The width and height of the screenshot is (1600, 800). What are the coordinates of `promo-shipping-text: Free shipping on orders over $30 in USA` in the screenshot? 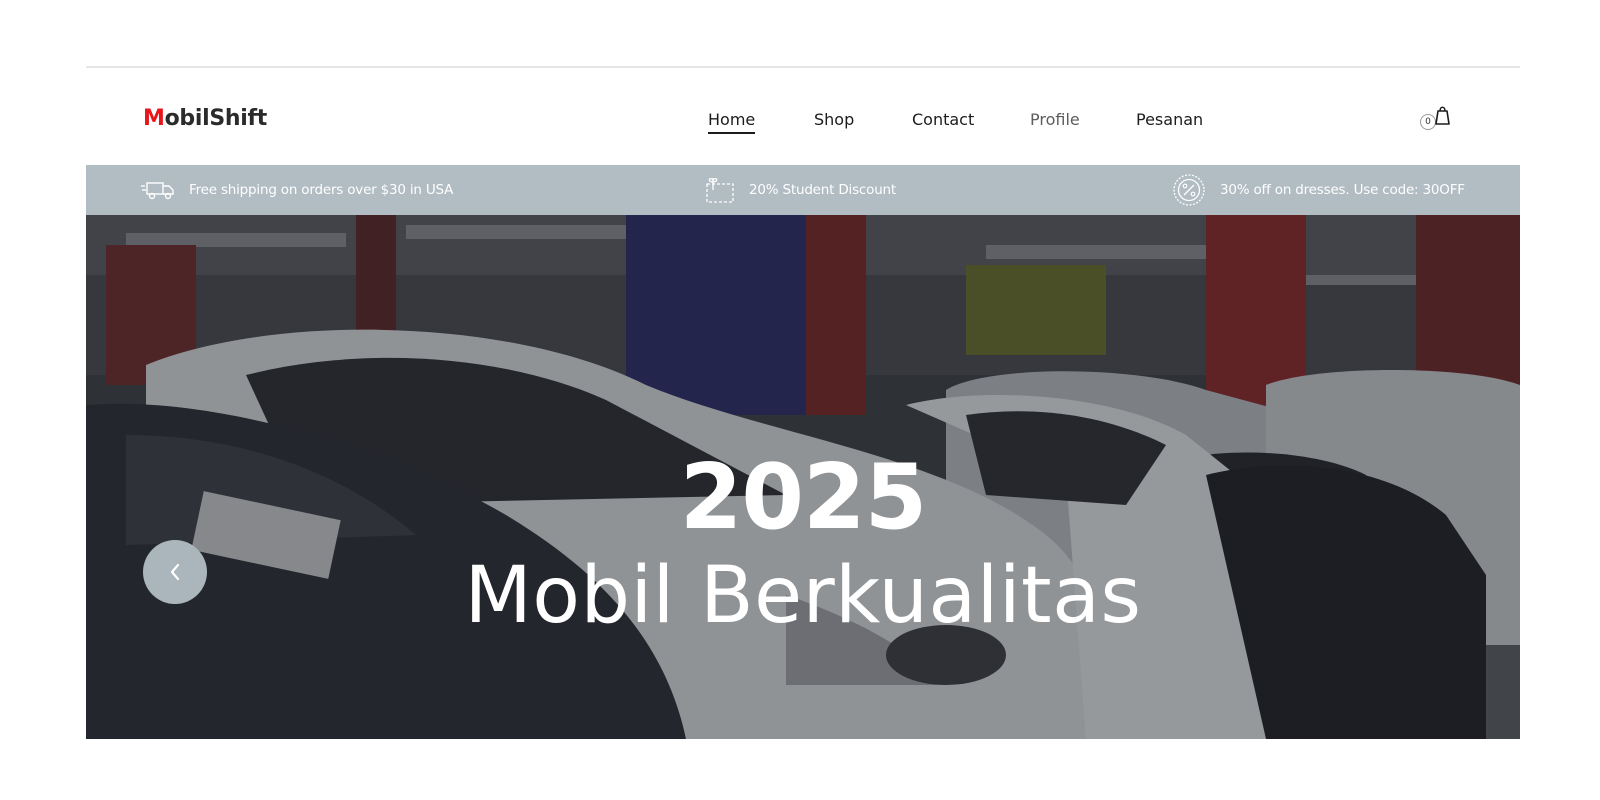 It's located at (321, 190).